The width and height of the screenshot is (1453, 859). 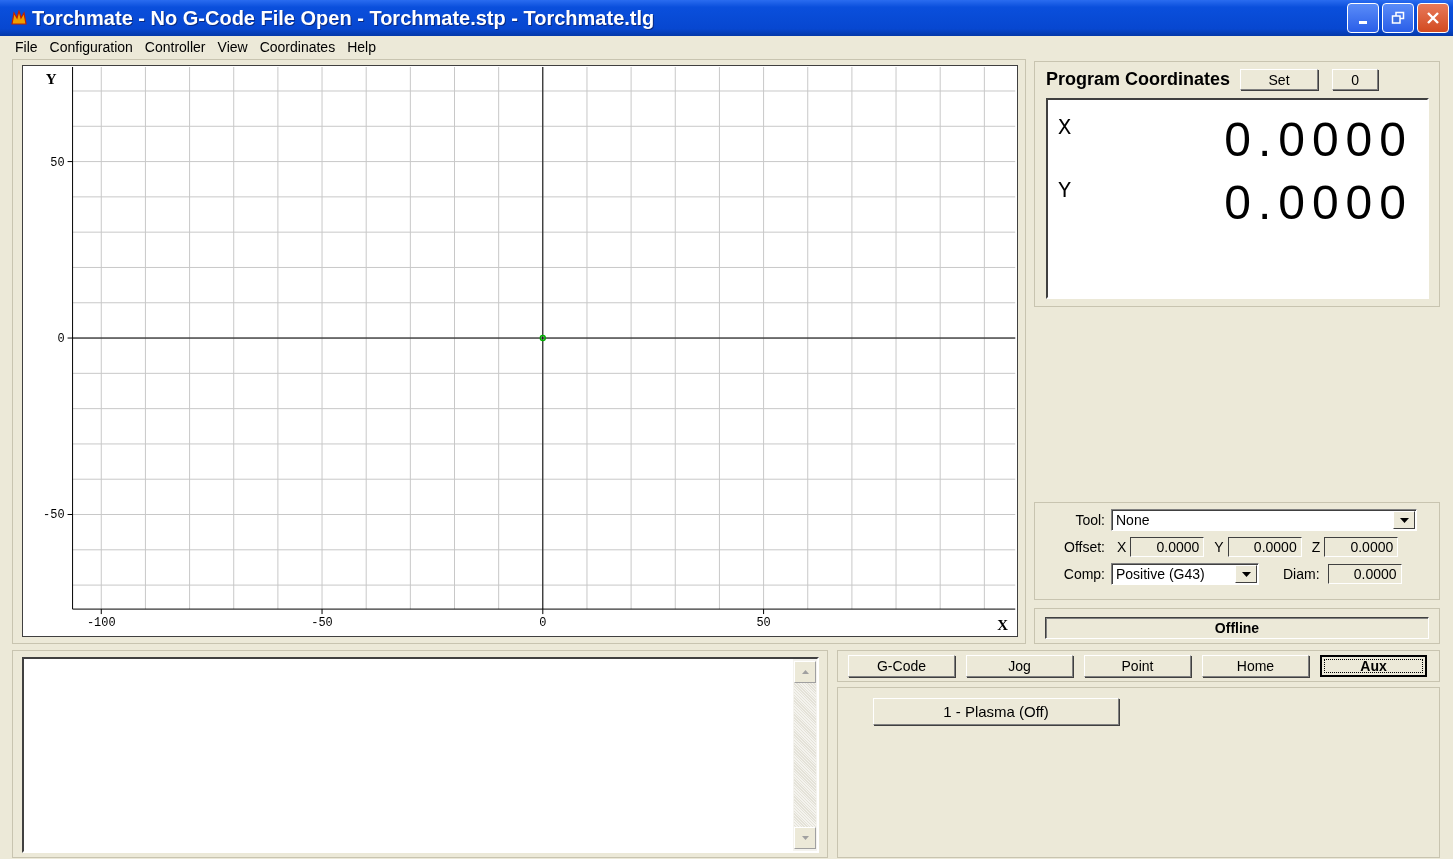 What do you see at coordinates (1316, 547) in the screenshot?
I see `axis-label: Z` at bounding box center [1316, 547].